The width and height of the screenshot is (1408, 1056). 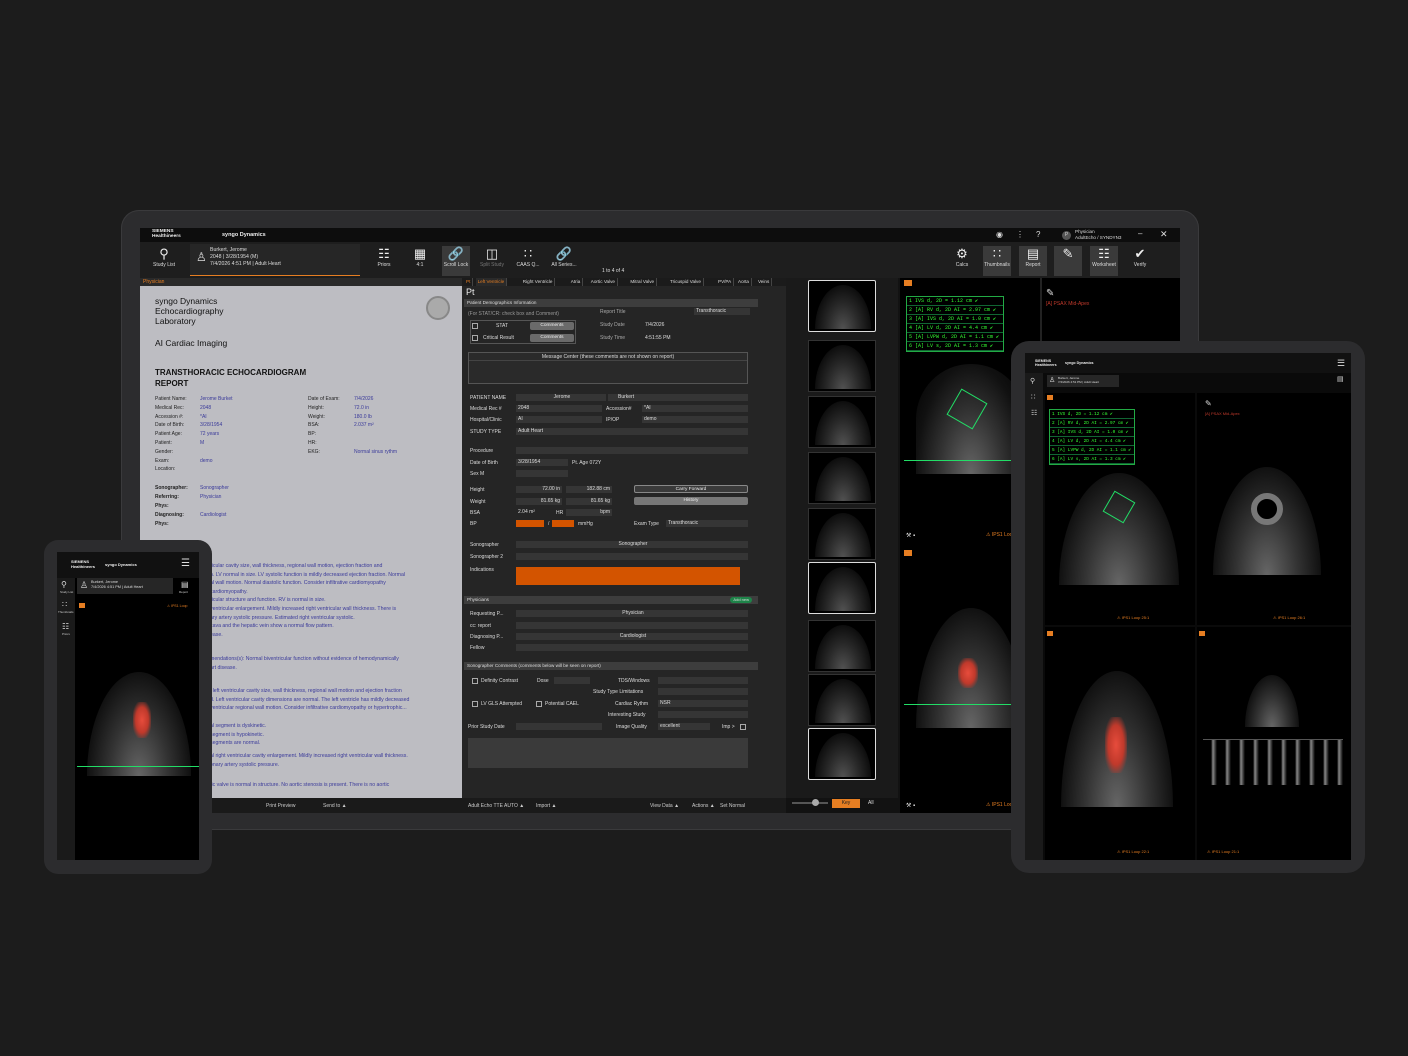 What do you see at coordinates (1140, 261) in the screenshot?
I see `verify-button: ✔ Verify` at bounding box center [1140, 261].